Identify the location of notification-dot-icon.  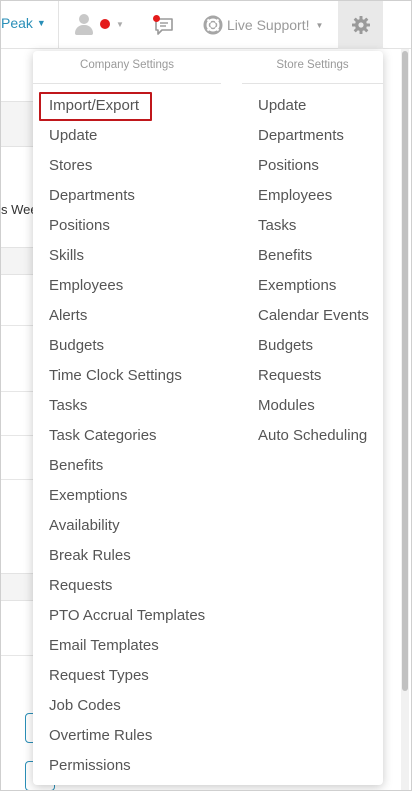
(156, 18).